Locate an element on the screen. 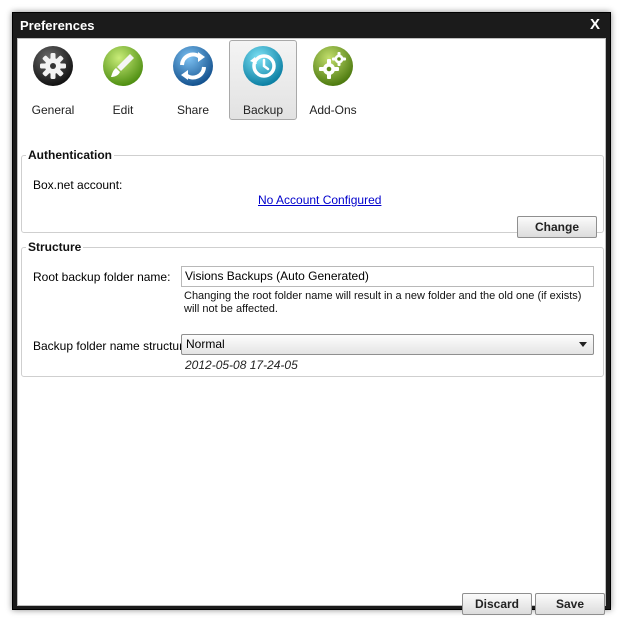 The image size is (632, 632). addons-gears-icon is located at coordinates (333, 66).